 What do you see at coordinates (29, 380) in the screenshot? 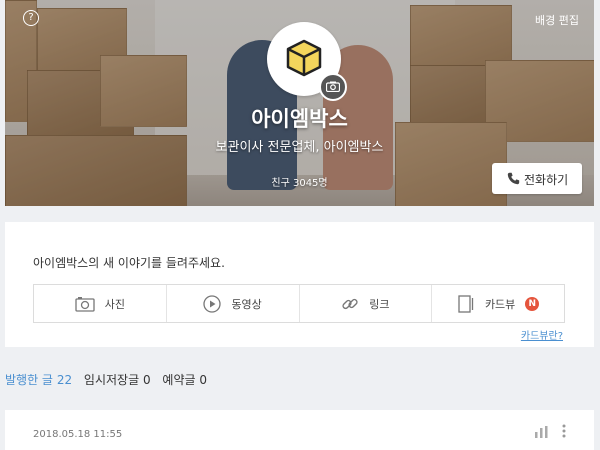
I see `tab-label: 발행한 글` at bounding box center [29, 380].